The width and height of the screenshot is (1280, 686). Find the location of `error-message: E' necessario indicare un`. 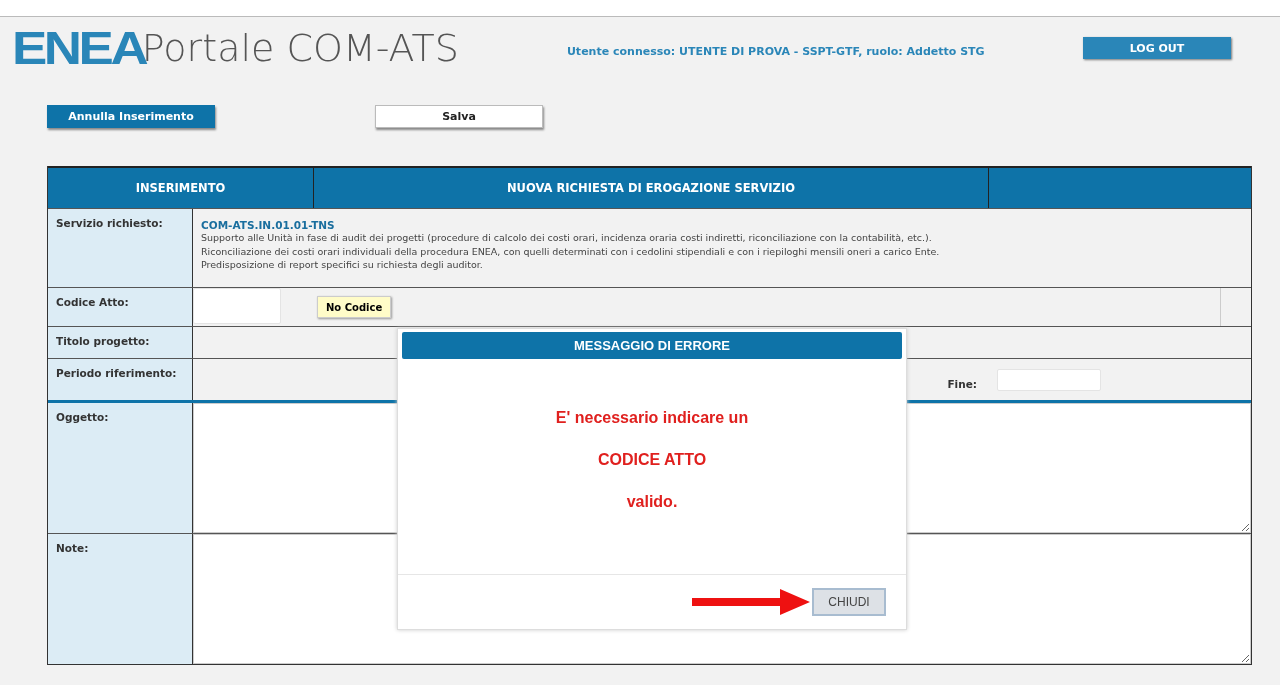

error-message: E' necessario indicare un is located at coordinates (652, 418).